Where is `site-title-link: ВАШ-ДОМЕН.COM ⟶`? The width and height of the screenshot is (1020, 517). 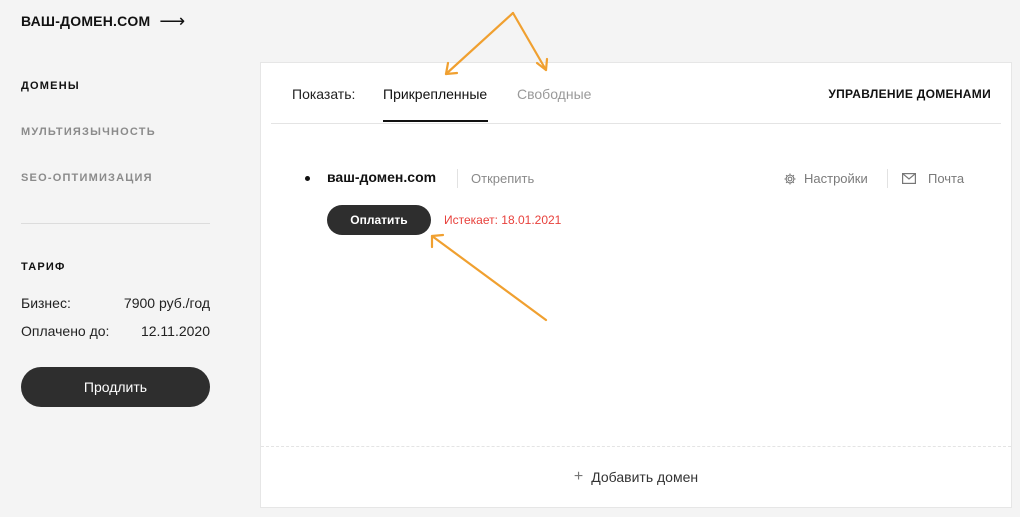
site-title-link: ВАШ-ДОМЕН.COM ⟶ is located at coordinates (103, 21).